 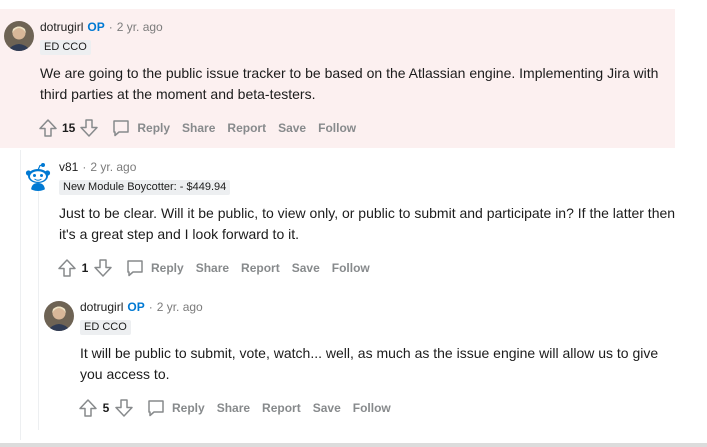 I want to click on author-link: v81, so click(x=68, y=167).